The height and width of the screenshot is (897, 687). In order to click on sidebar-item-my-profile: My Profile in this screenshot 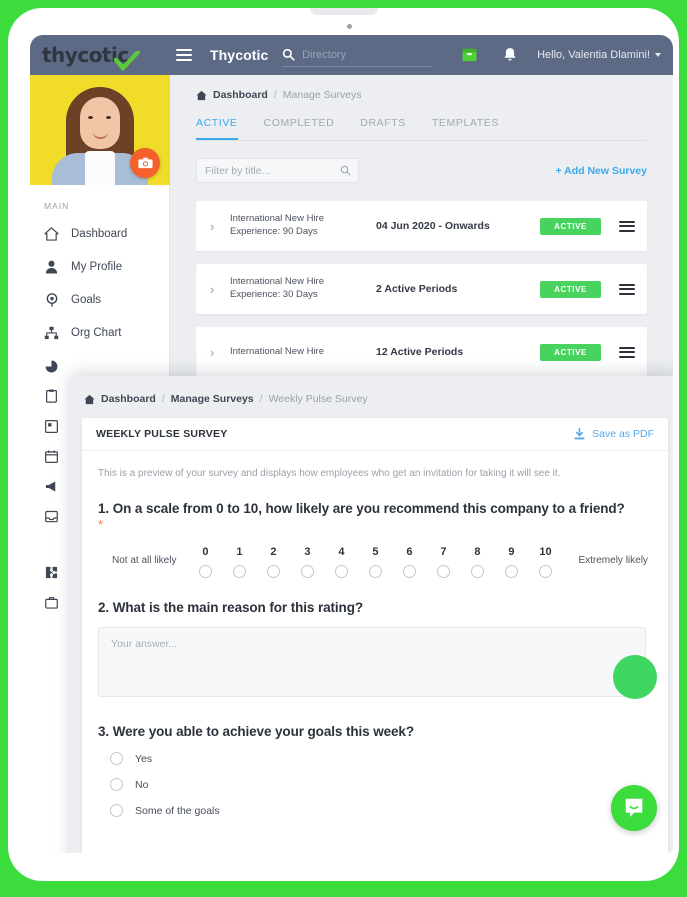, I will do `click(99, 266)`.